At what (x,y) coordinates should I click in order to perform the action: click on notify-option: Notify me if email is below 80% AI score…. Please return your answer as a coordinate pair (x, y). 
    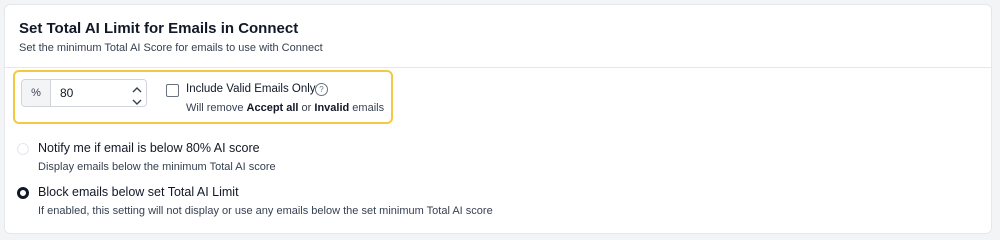
    Looking at the image, I should click on (467, 158).